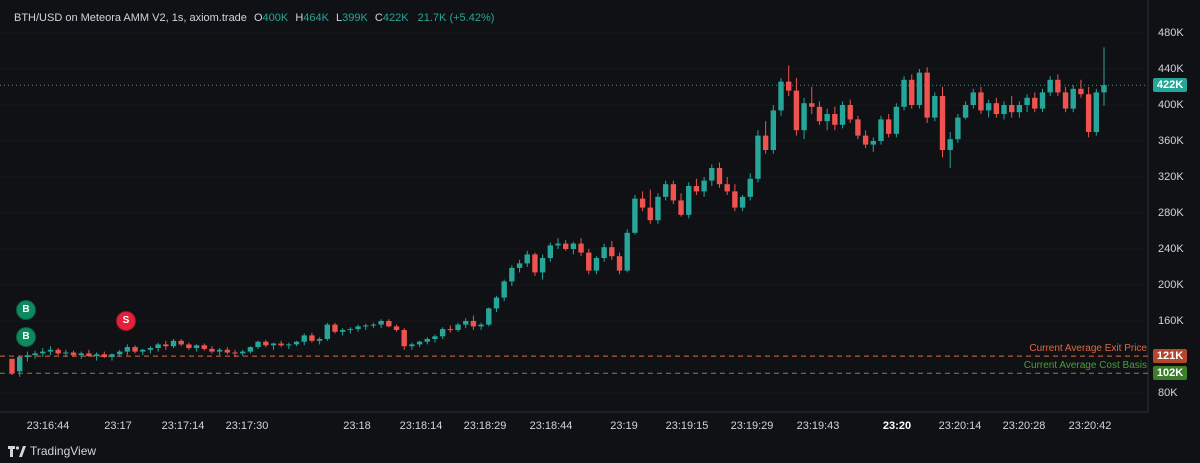 The width and height of the screenshot is (1200, 463). What do you see at coordinates (355, 18) in the screenshot?
I see `low-value: 399K` at bounding box center [355, 18].